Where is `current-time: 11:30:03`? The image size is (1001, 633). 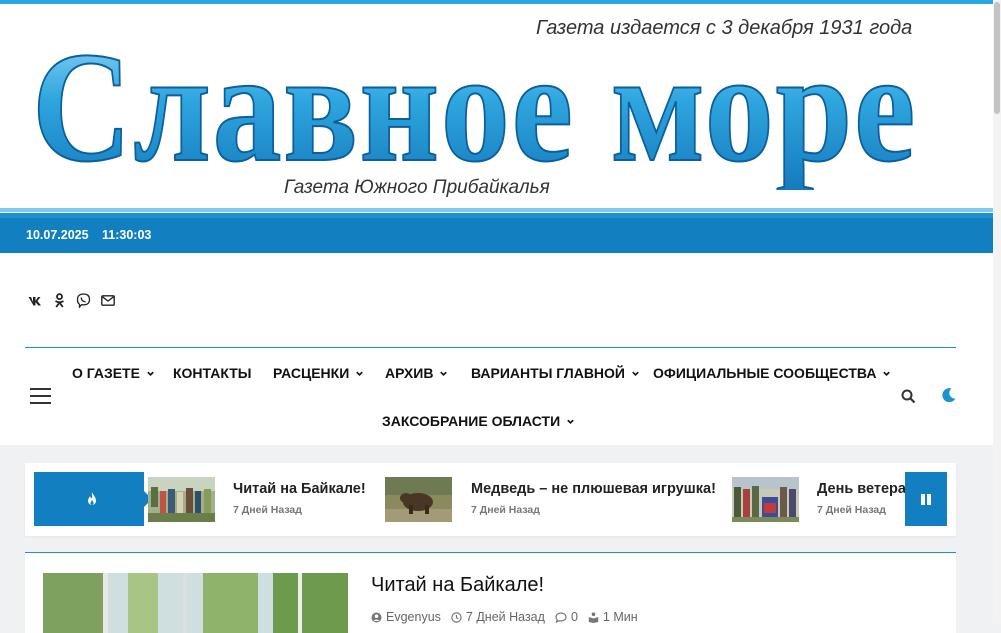 current-time: 11:30:03 is located at coordinates (127, 235).